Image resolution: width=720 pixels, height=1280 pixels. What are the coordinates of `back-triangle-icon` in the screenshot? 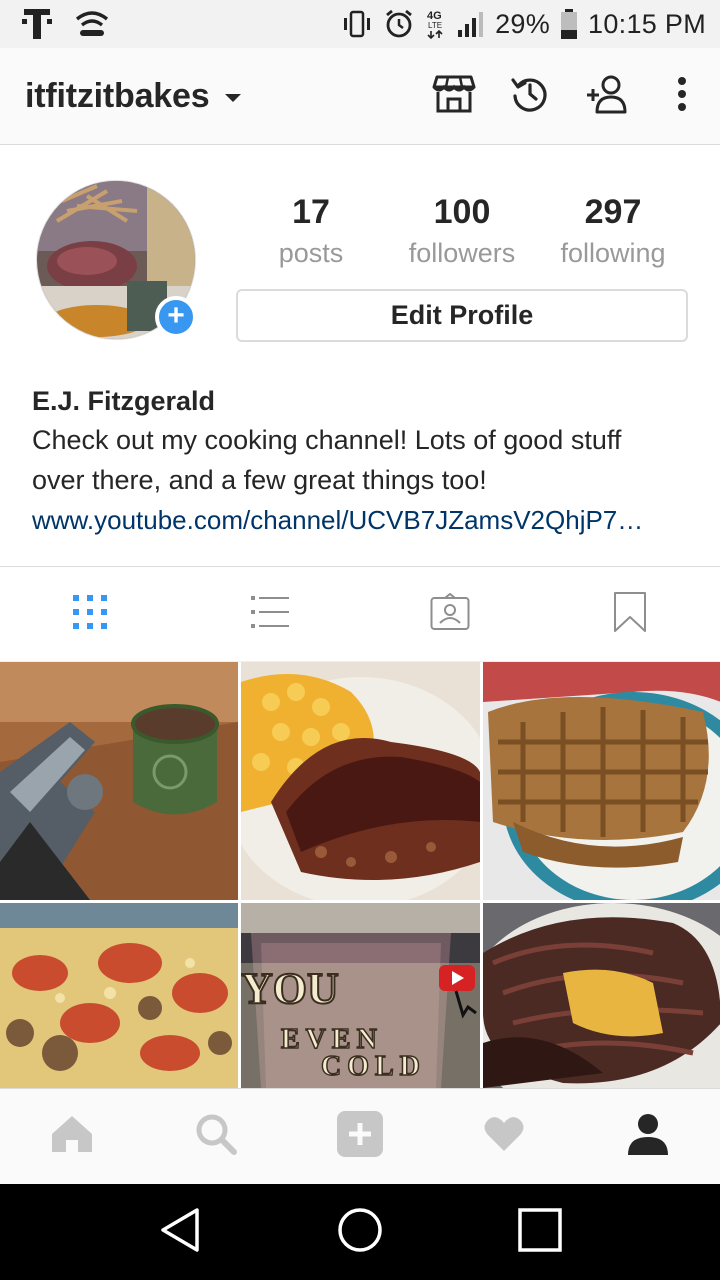 It's located at (180, 1232).